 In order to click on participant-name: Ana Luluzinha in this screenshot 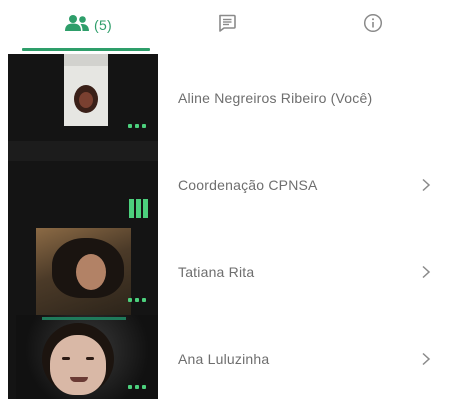, I will do `click(224, 358)`.